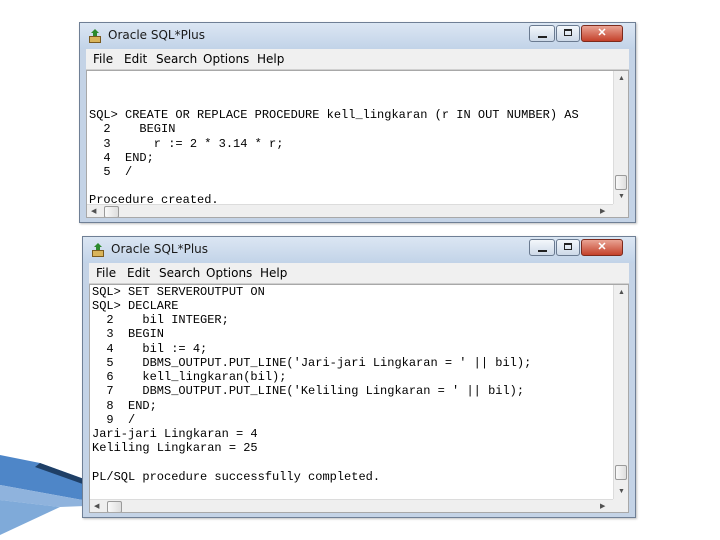 This screenshot has width=720, height=540. Describe the element at coordinates (175, 448) in the screenshot. I see `console-line: Keliling Lingkaran = 25` at that location.